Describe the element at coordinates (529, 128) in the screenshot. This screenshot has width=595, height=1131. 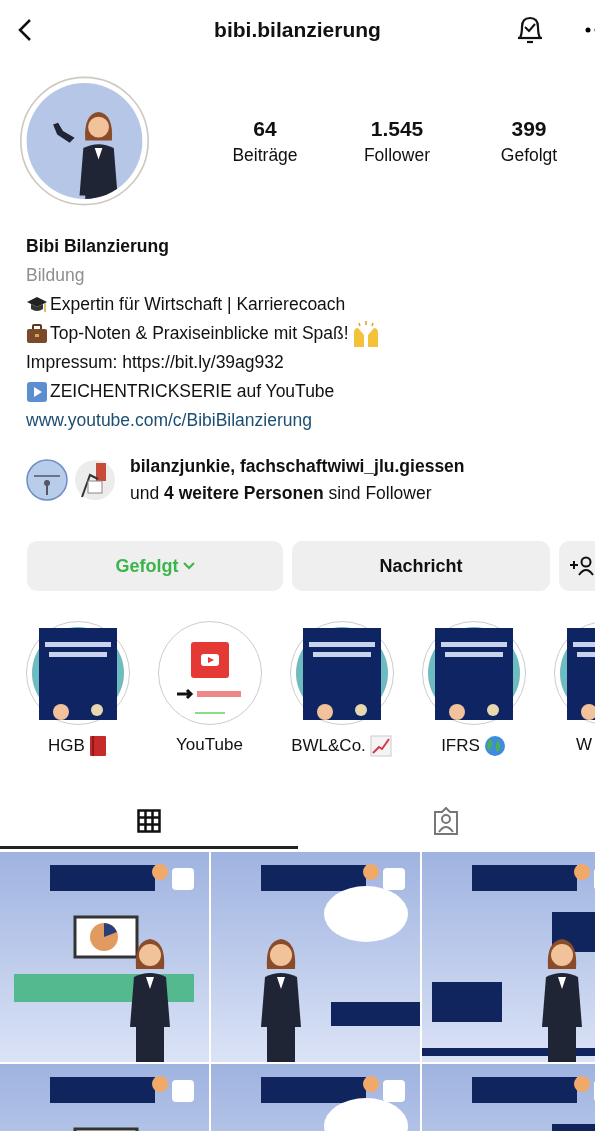
I see `stat-count: 399` at that location.